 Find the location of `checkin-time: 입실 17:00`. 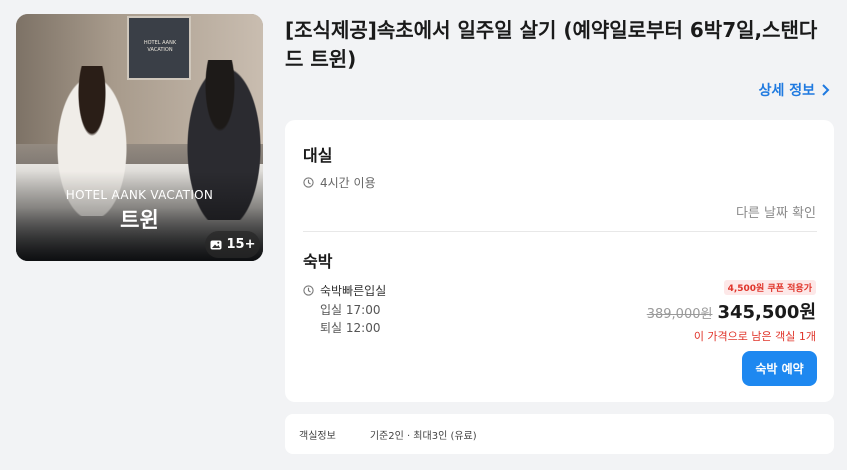

checkin-time: 입실 17:00 is located at coordinates (350, 310).